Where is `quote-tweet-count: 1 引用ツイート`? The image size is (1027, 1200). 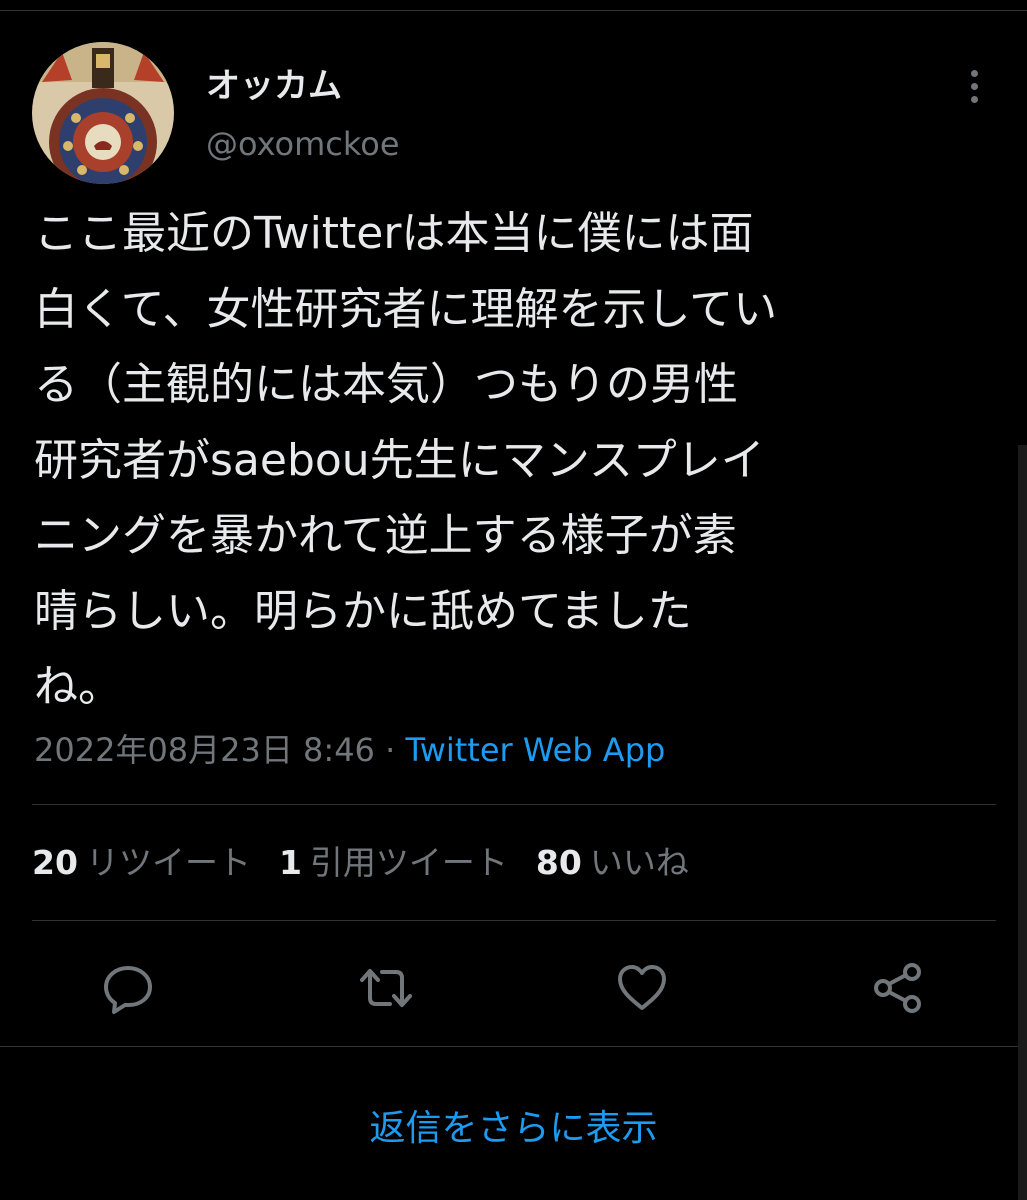 quote-tweet-count: 1 引用ツイート is located at coordinates (393, 863).